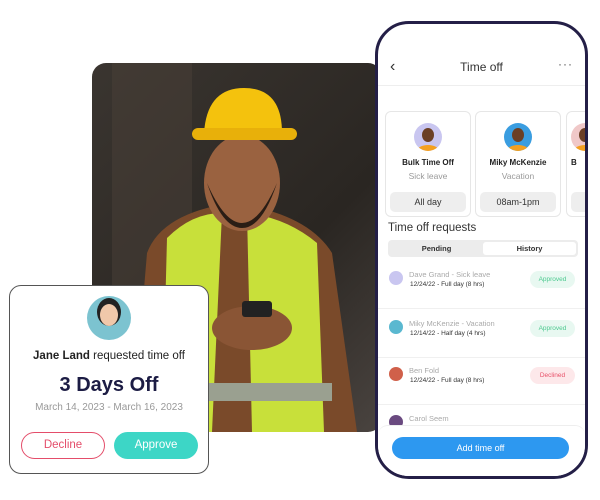 The height and width of the screenshot is (500, 600). I want to click on time-pill: 08am-1pm, so click(518, 202).